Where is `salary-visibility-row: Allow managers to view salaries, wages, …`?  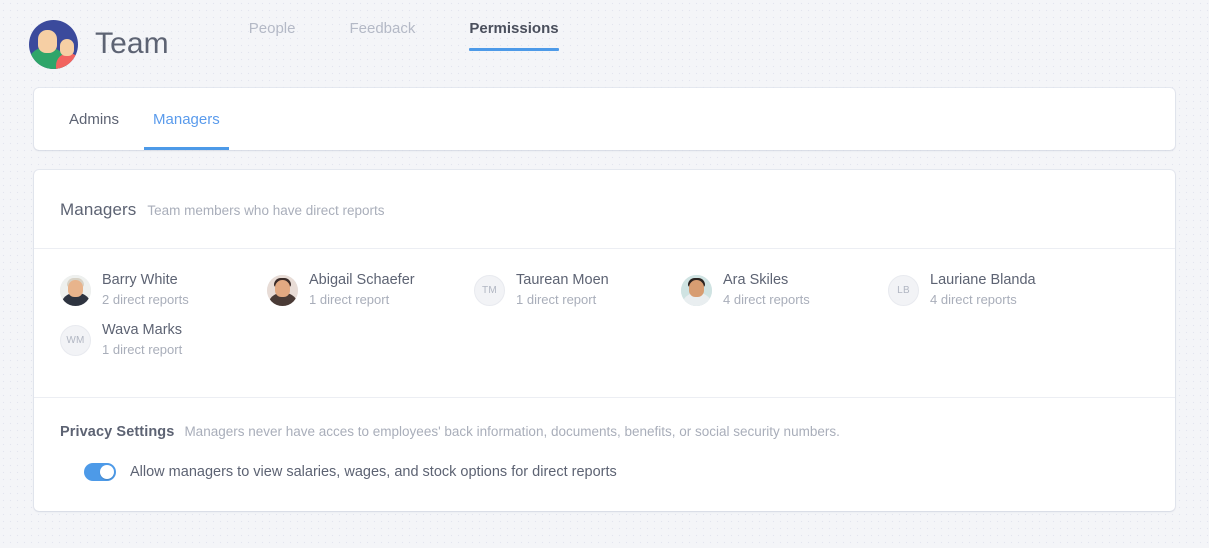 salary-visibility-row: Allow managers to view salaries, wages, … is located at coordinates (604, 472).